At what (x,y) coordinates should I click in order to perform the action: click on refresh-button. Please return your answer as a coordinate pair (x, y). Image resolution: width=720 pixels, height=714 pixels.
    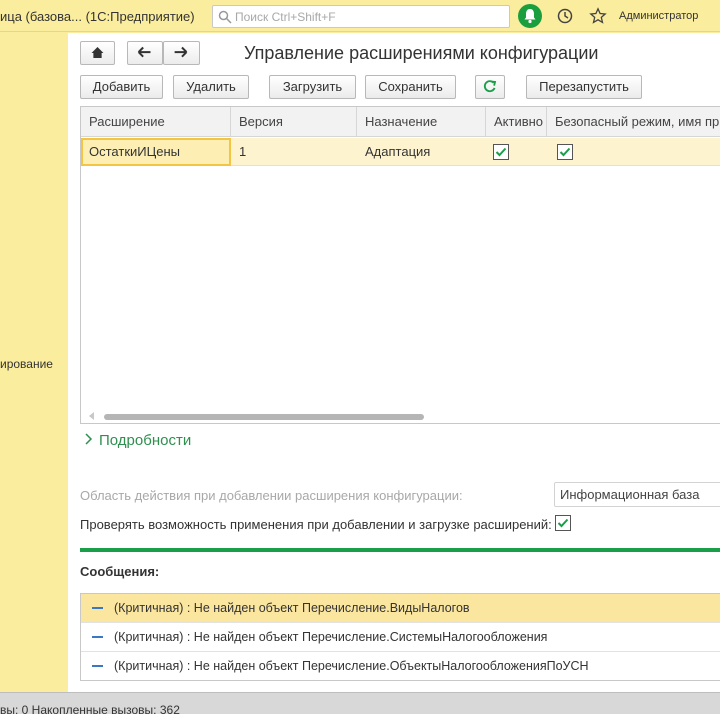
    Looking at the image, I should click on (490, 87).